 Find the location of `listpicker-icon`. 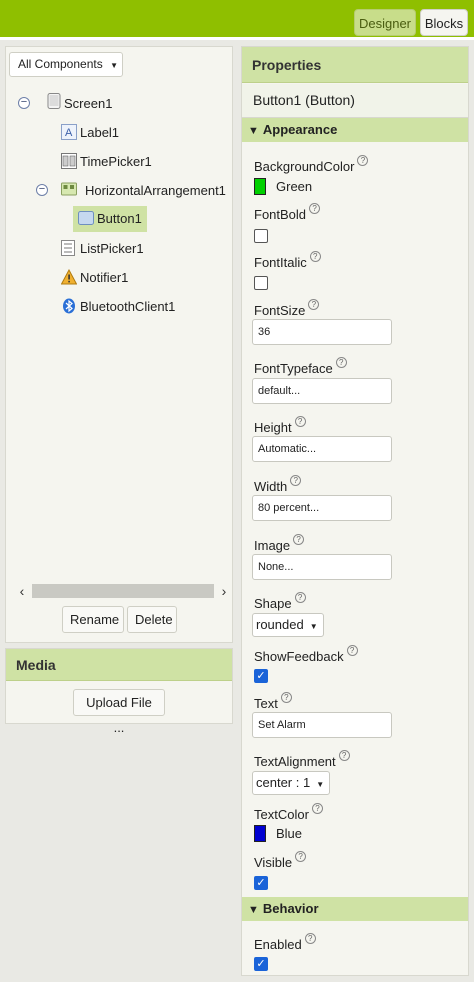

listpicker-icon is located at coordinates (68, 248).